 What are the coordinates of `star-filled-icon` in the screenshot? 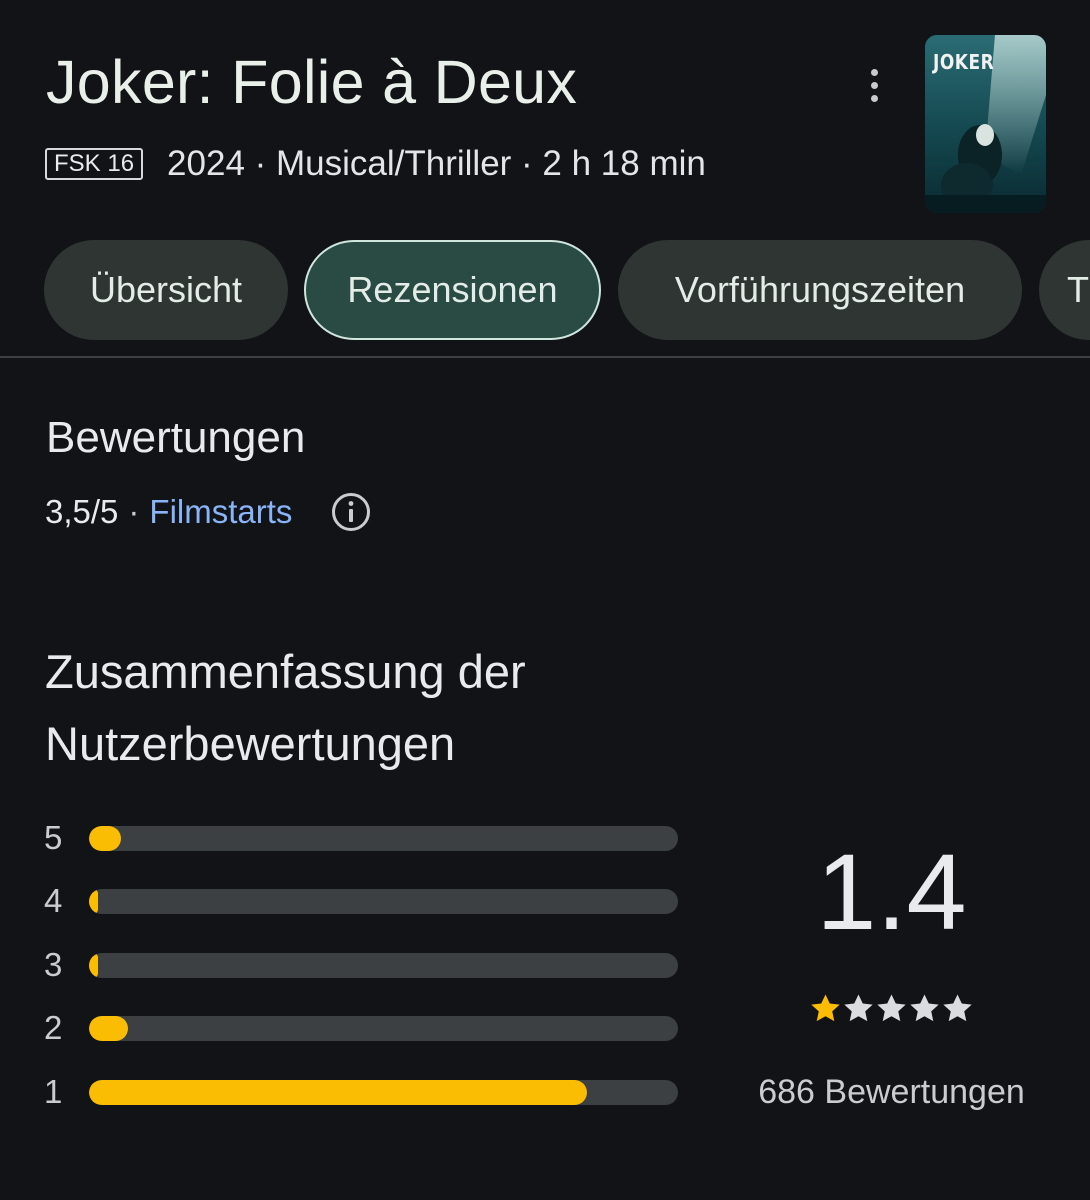 It's located at (825, 1008).